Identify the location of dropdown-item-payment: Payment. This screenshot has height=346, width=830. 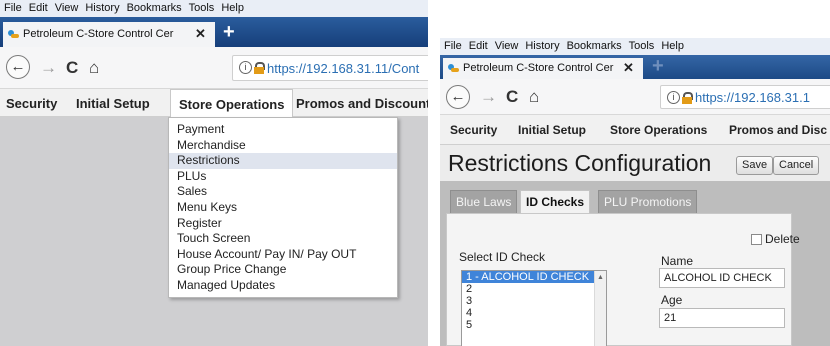
(283, 130).